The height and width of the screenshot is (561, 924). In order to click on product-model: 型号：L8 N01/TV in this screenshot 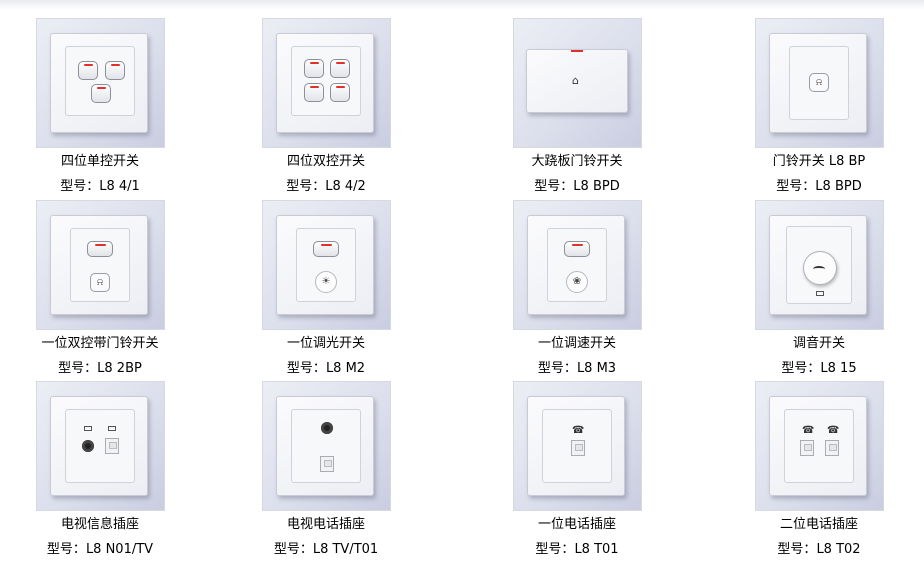, I will do `click(100, 550)`.